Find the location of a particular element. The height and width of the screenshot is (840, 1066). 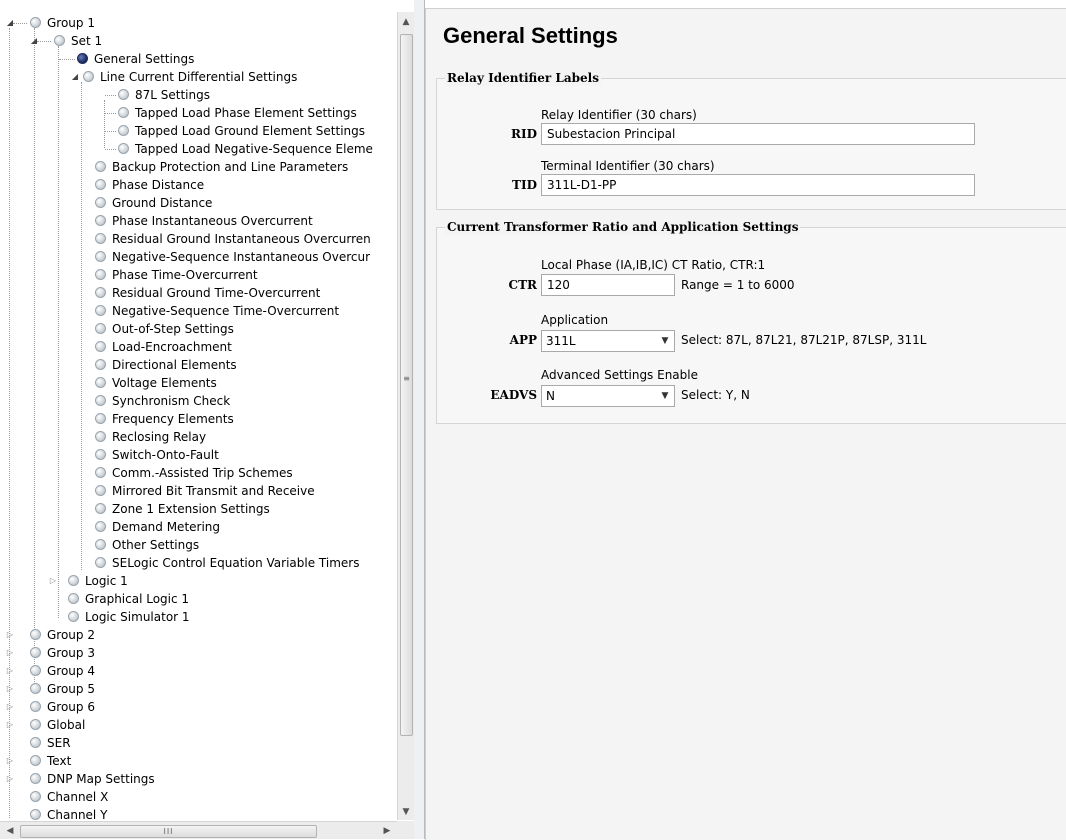

eadvs-options-hint: Select: Y, N is located at coordinates (715, 395).